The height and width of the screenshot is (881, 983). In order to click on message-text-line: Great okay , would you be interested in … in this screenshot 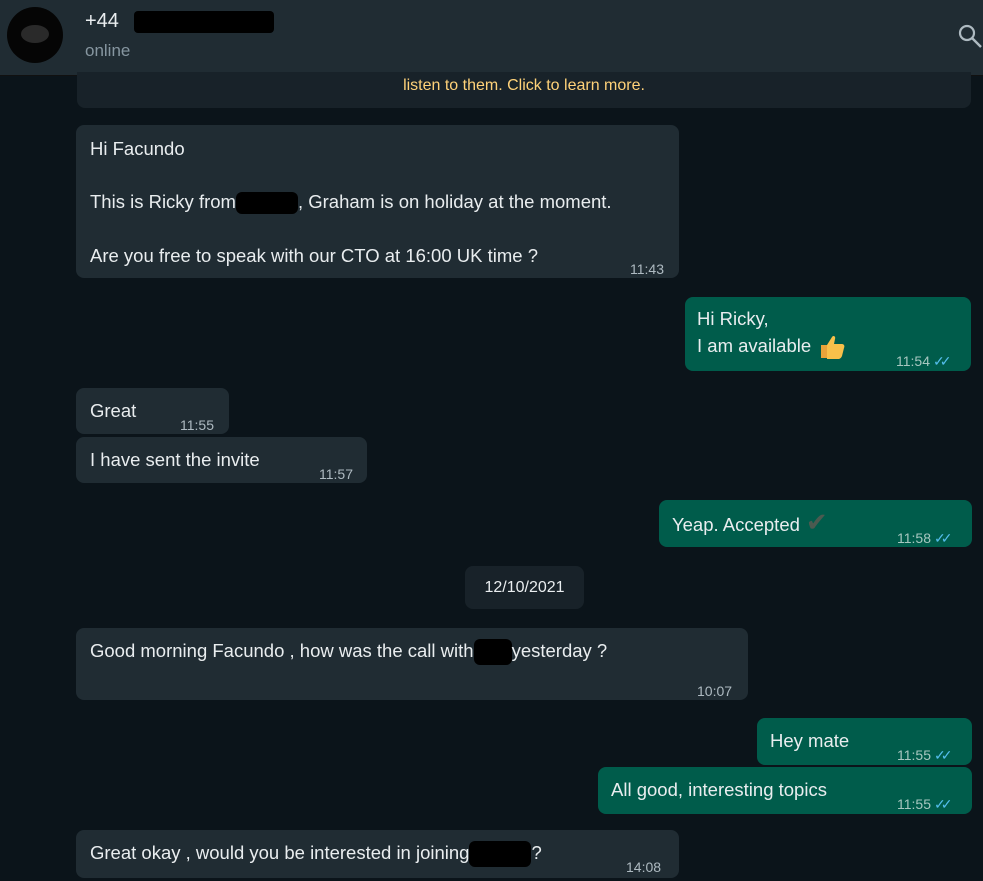, I will do `click(316, 853)`.